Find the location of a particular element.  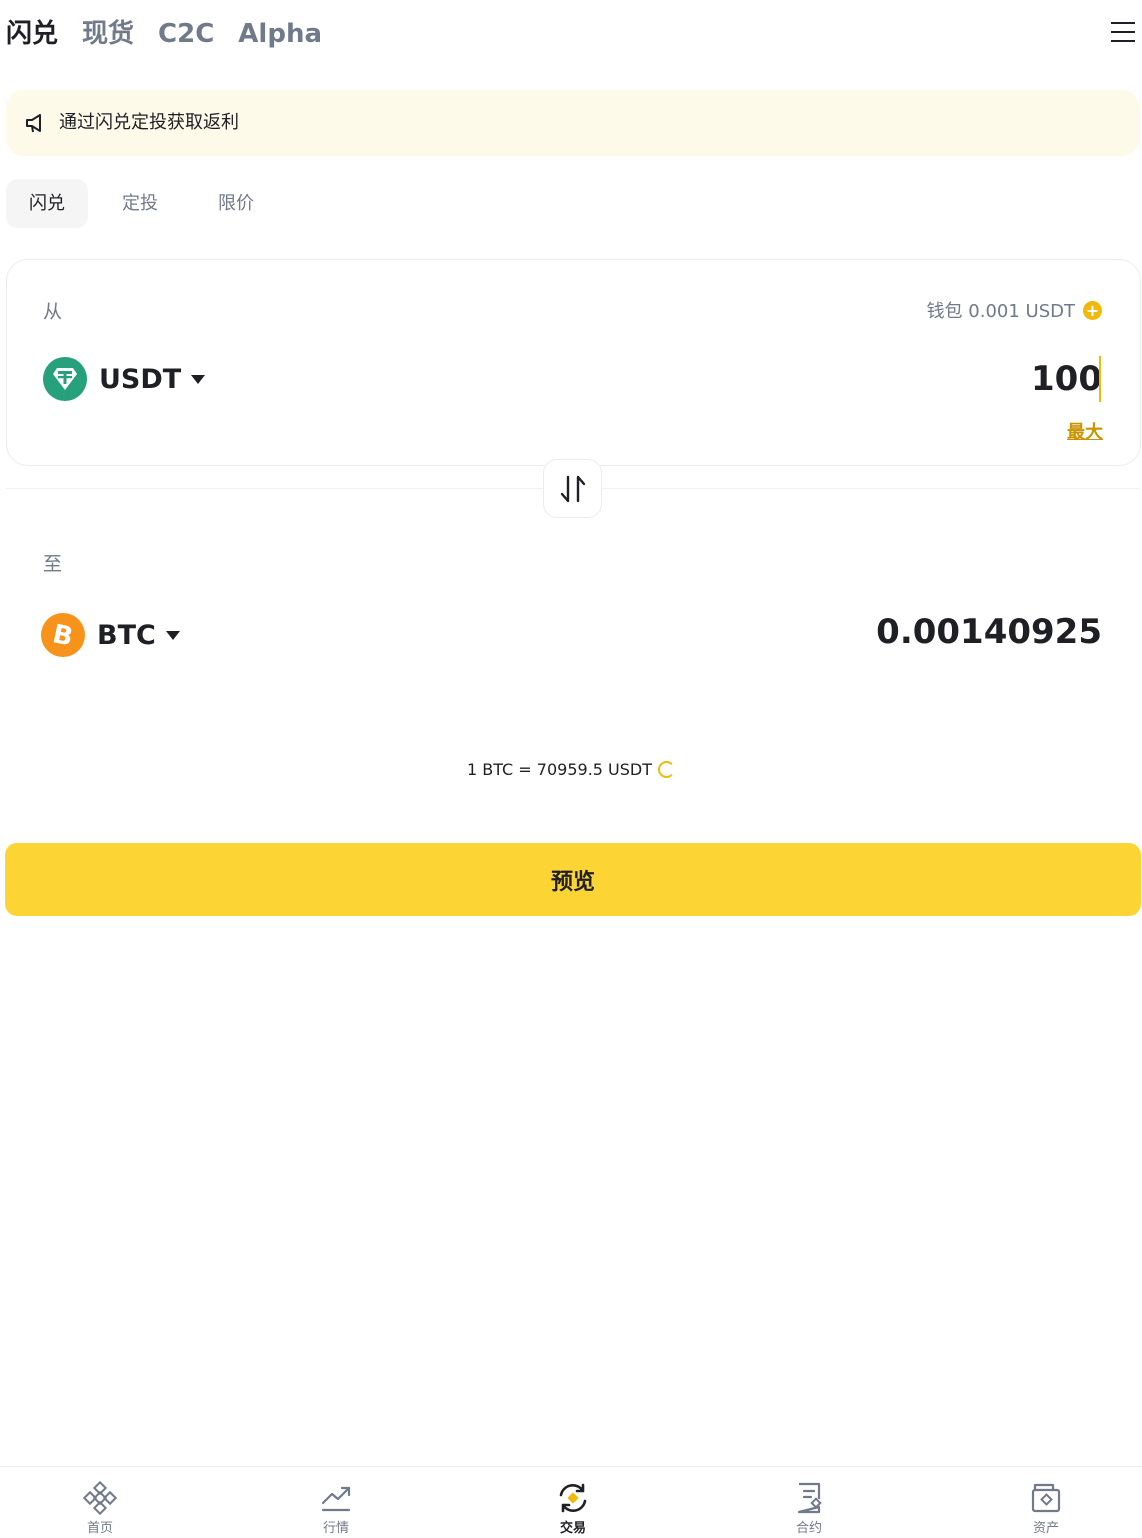

top-tab-convert: 闪兑 is located at coordinates (32, 34).